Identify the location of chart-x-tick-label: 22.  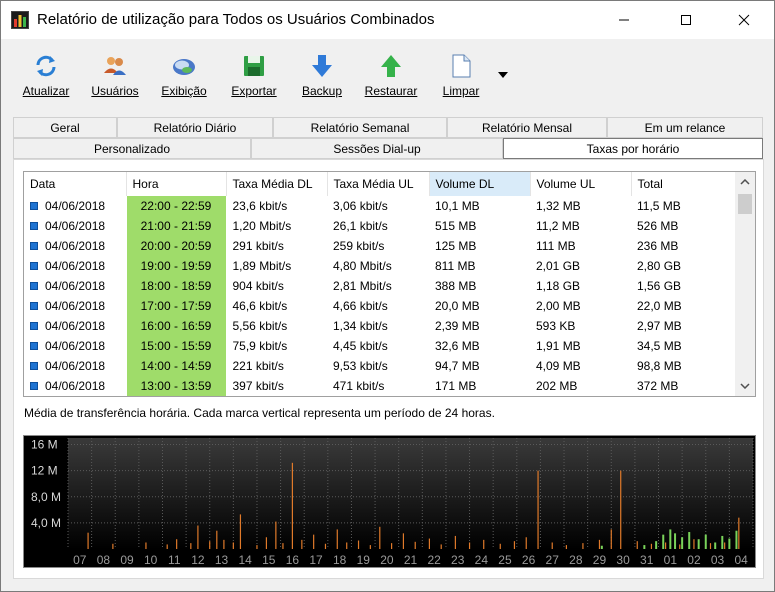
(434, 560).